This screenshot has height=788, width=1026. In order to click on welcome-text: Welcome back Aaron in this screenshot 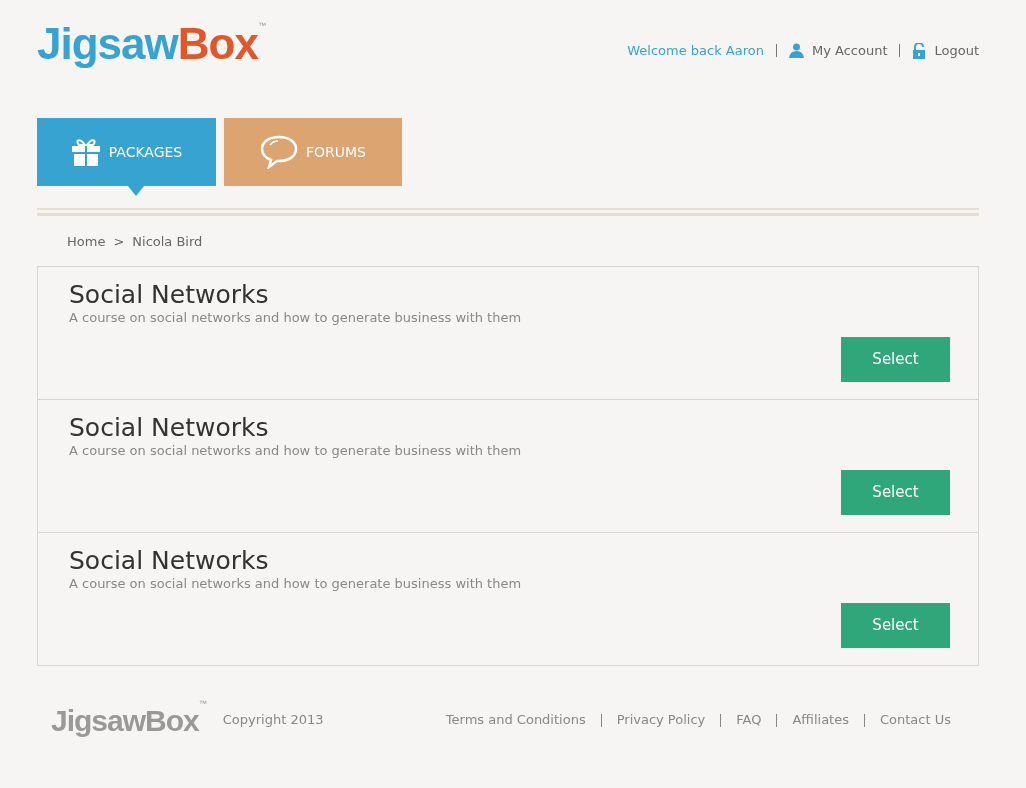, I will do `click(695, 51)`.